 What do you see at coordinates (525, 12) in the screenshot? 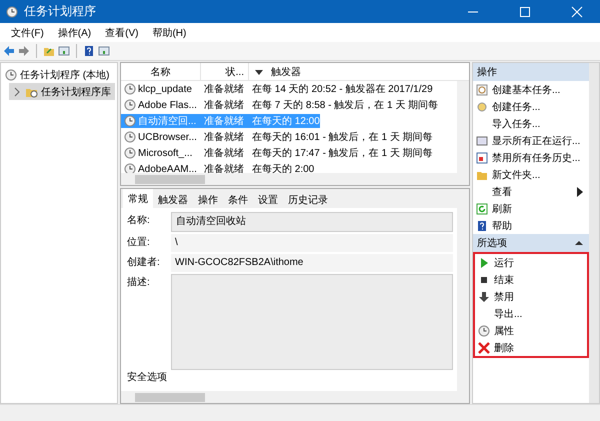
I see `maximize-icon` at bounding box center [525, 12].